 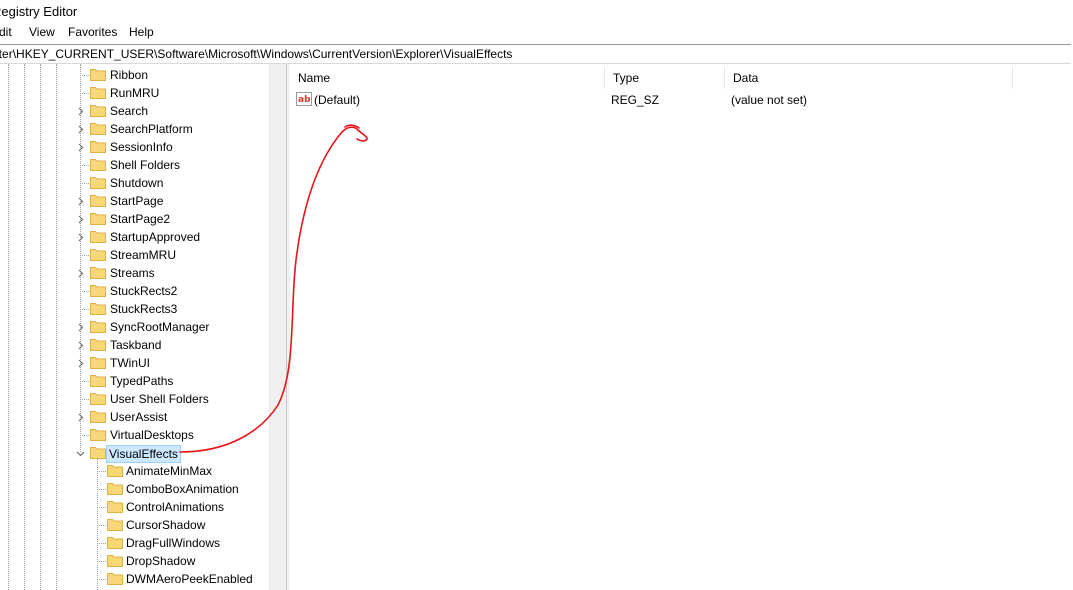 I want to click on value-name: (Default), so click(x=337, y=100).